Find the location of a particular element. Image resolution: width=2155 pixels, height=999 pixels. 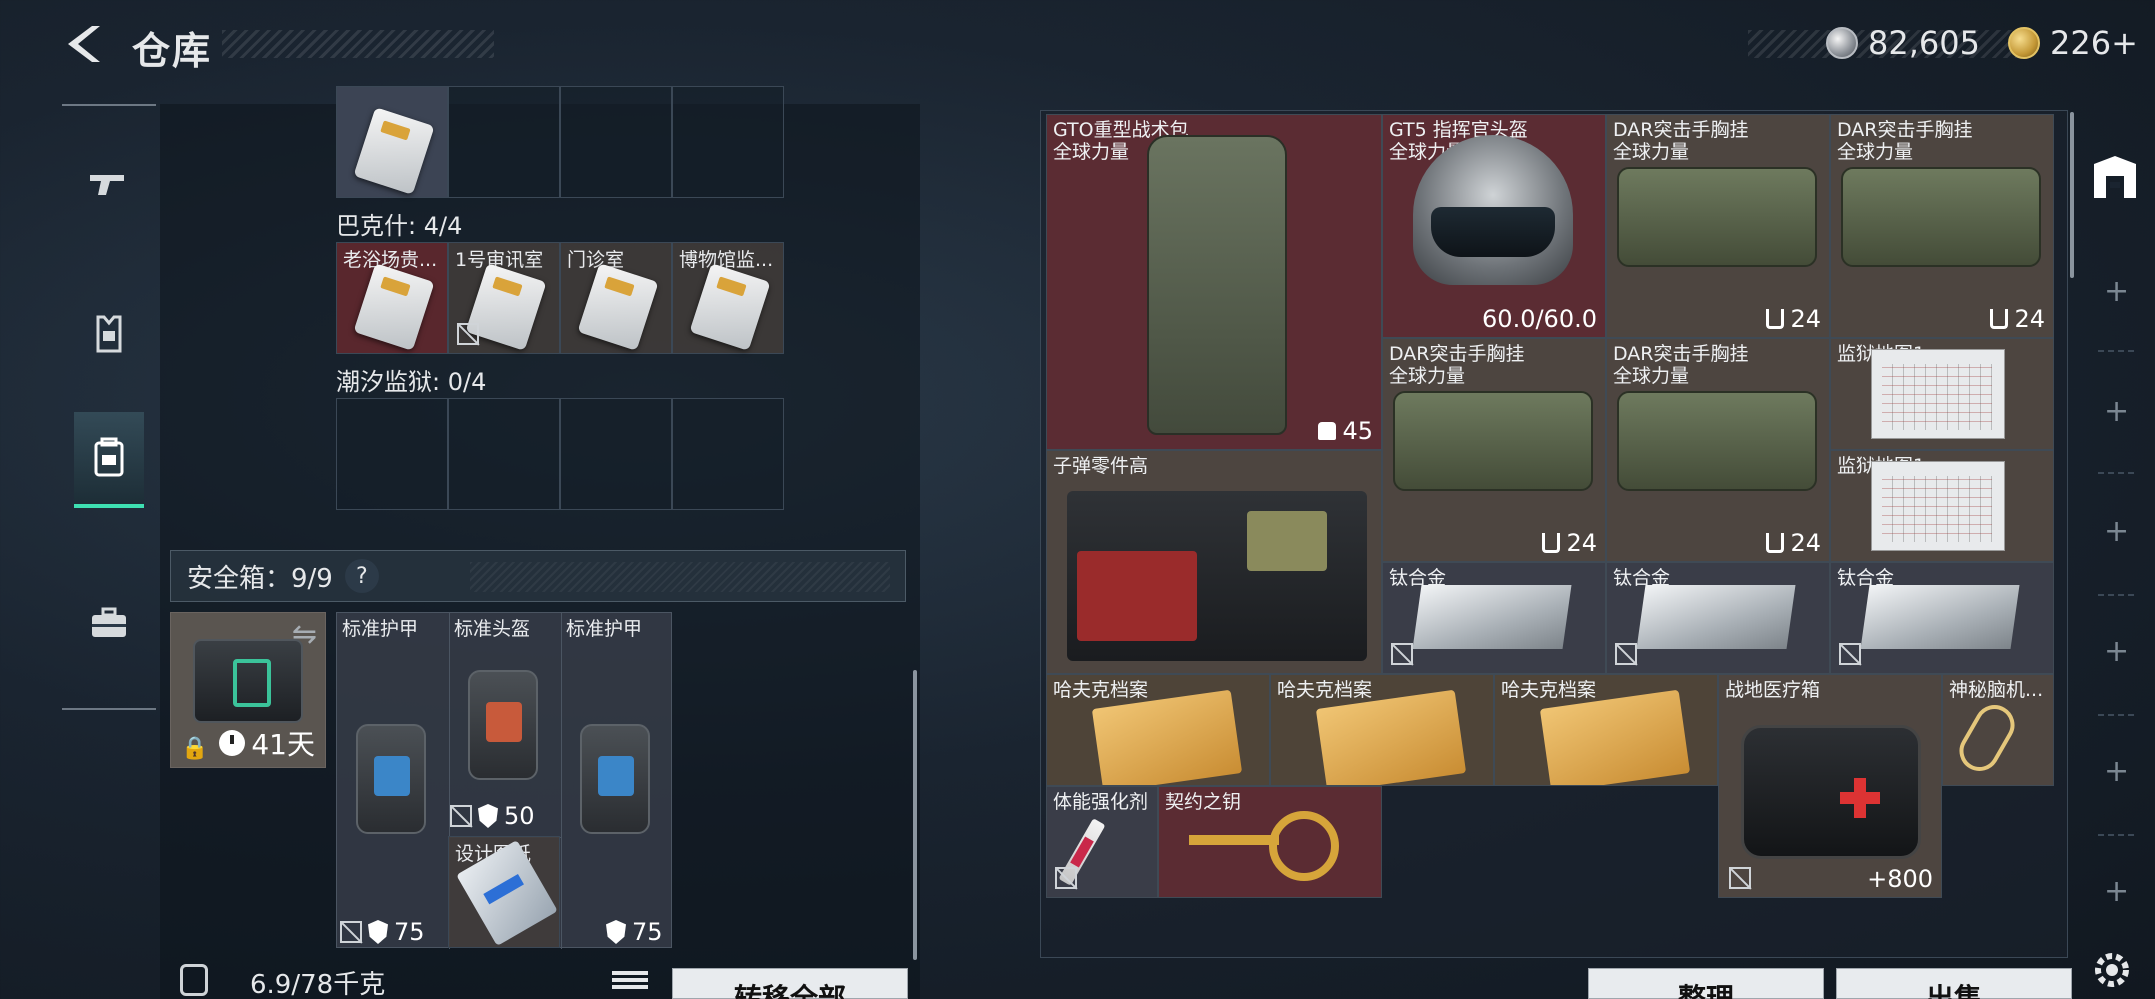

weight-icon is located at coordinates (1327, 431).